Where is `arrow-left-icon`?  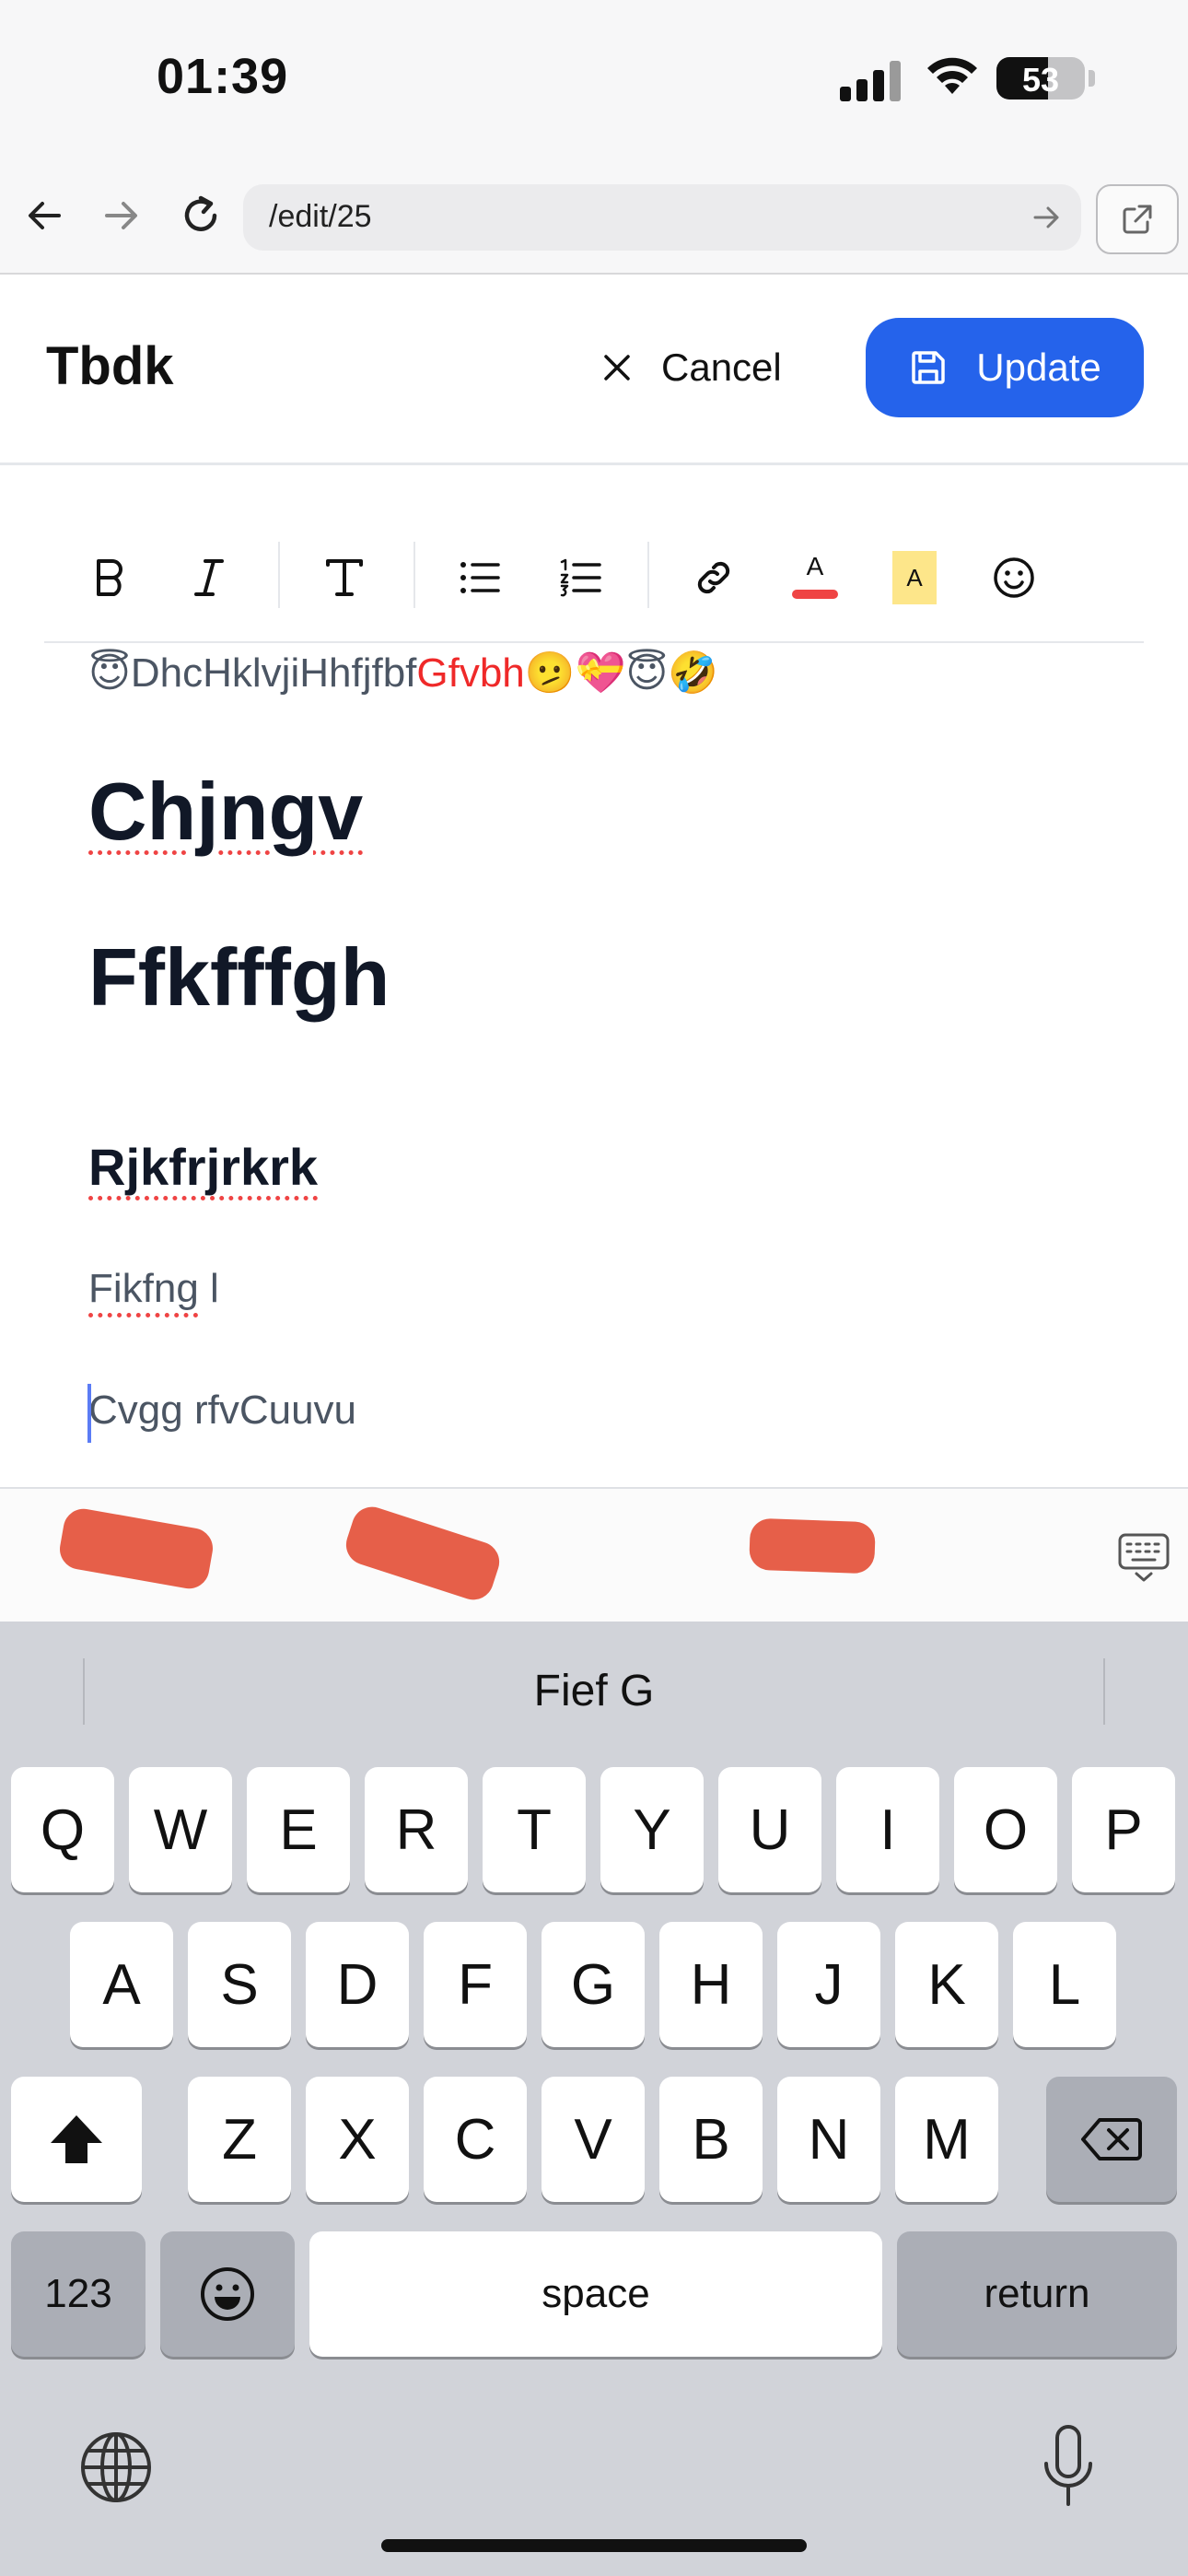 arrow-left-icon is located at coordinates (45, 215).